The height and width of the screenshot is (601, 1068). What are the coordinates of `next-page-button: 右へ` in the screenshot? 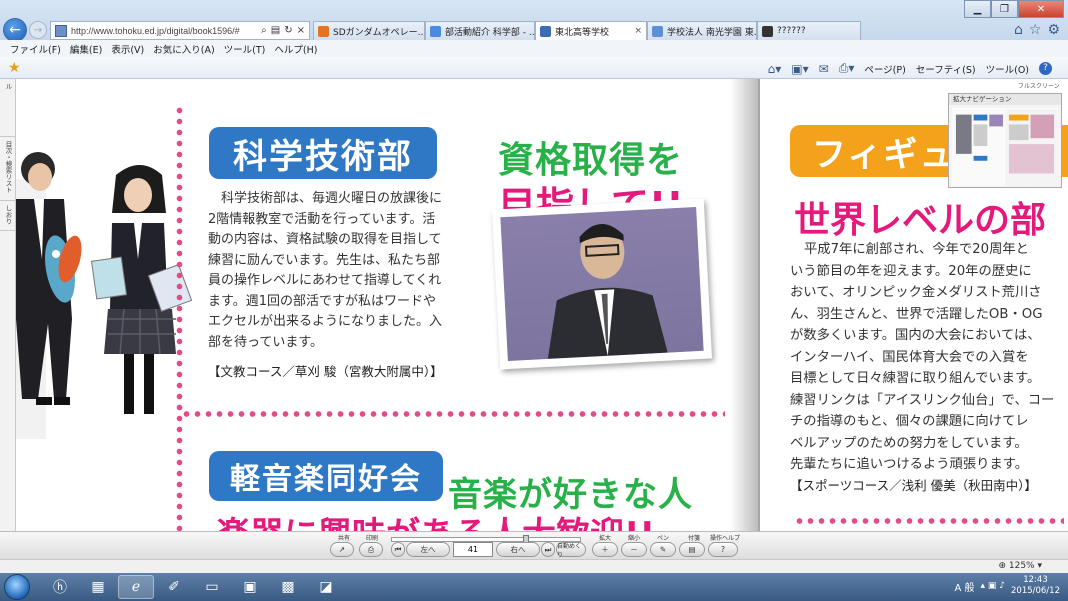 It's located at (518, 549).